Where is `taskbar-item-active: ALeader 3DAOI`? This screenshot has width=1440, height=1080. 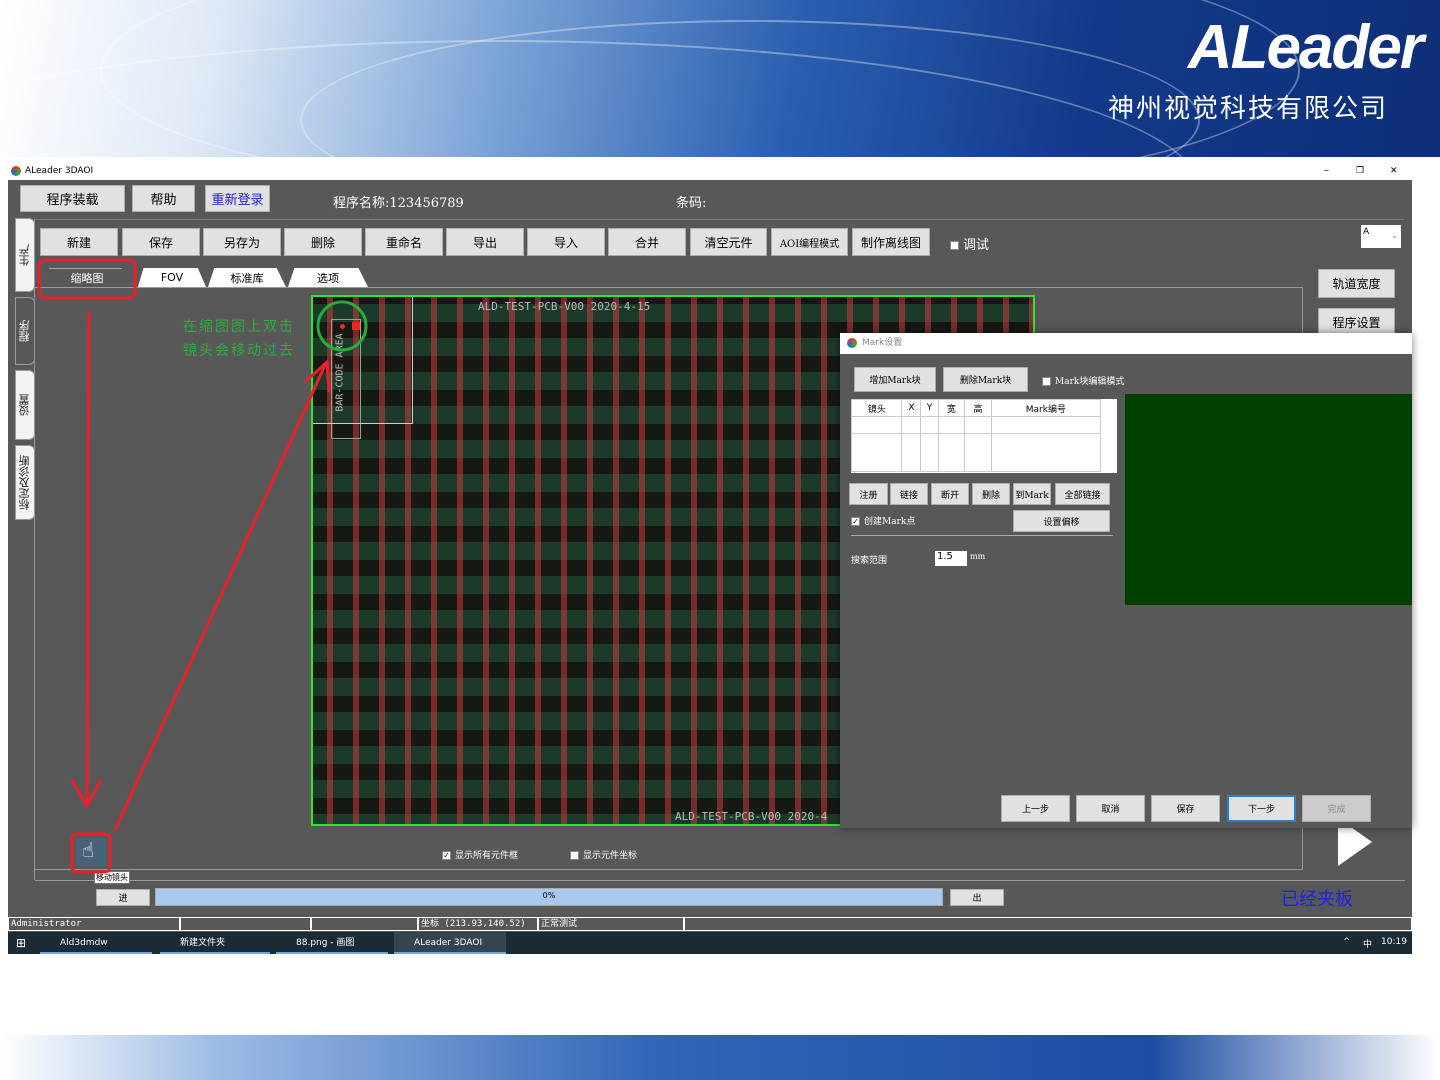
taskbar-item-active: ALeader 3DAOI is located at coordinates (450, 943).